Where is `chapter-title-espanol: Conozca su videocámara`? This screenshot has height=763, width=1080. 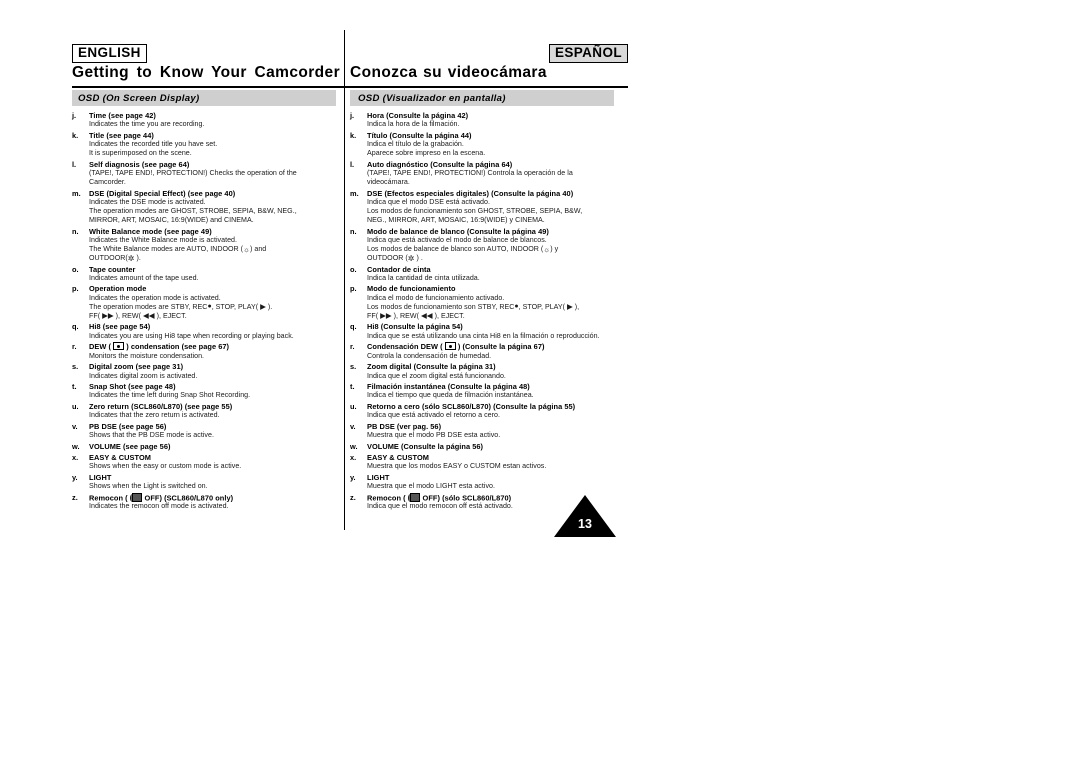 chapter-title-espanol: Conozca su videocámara is located at coordinates (448, 72).